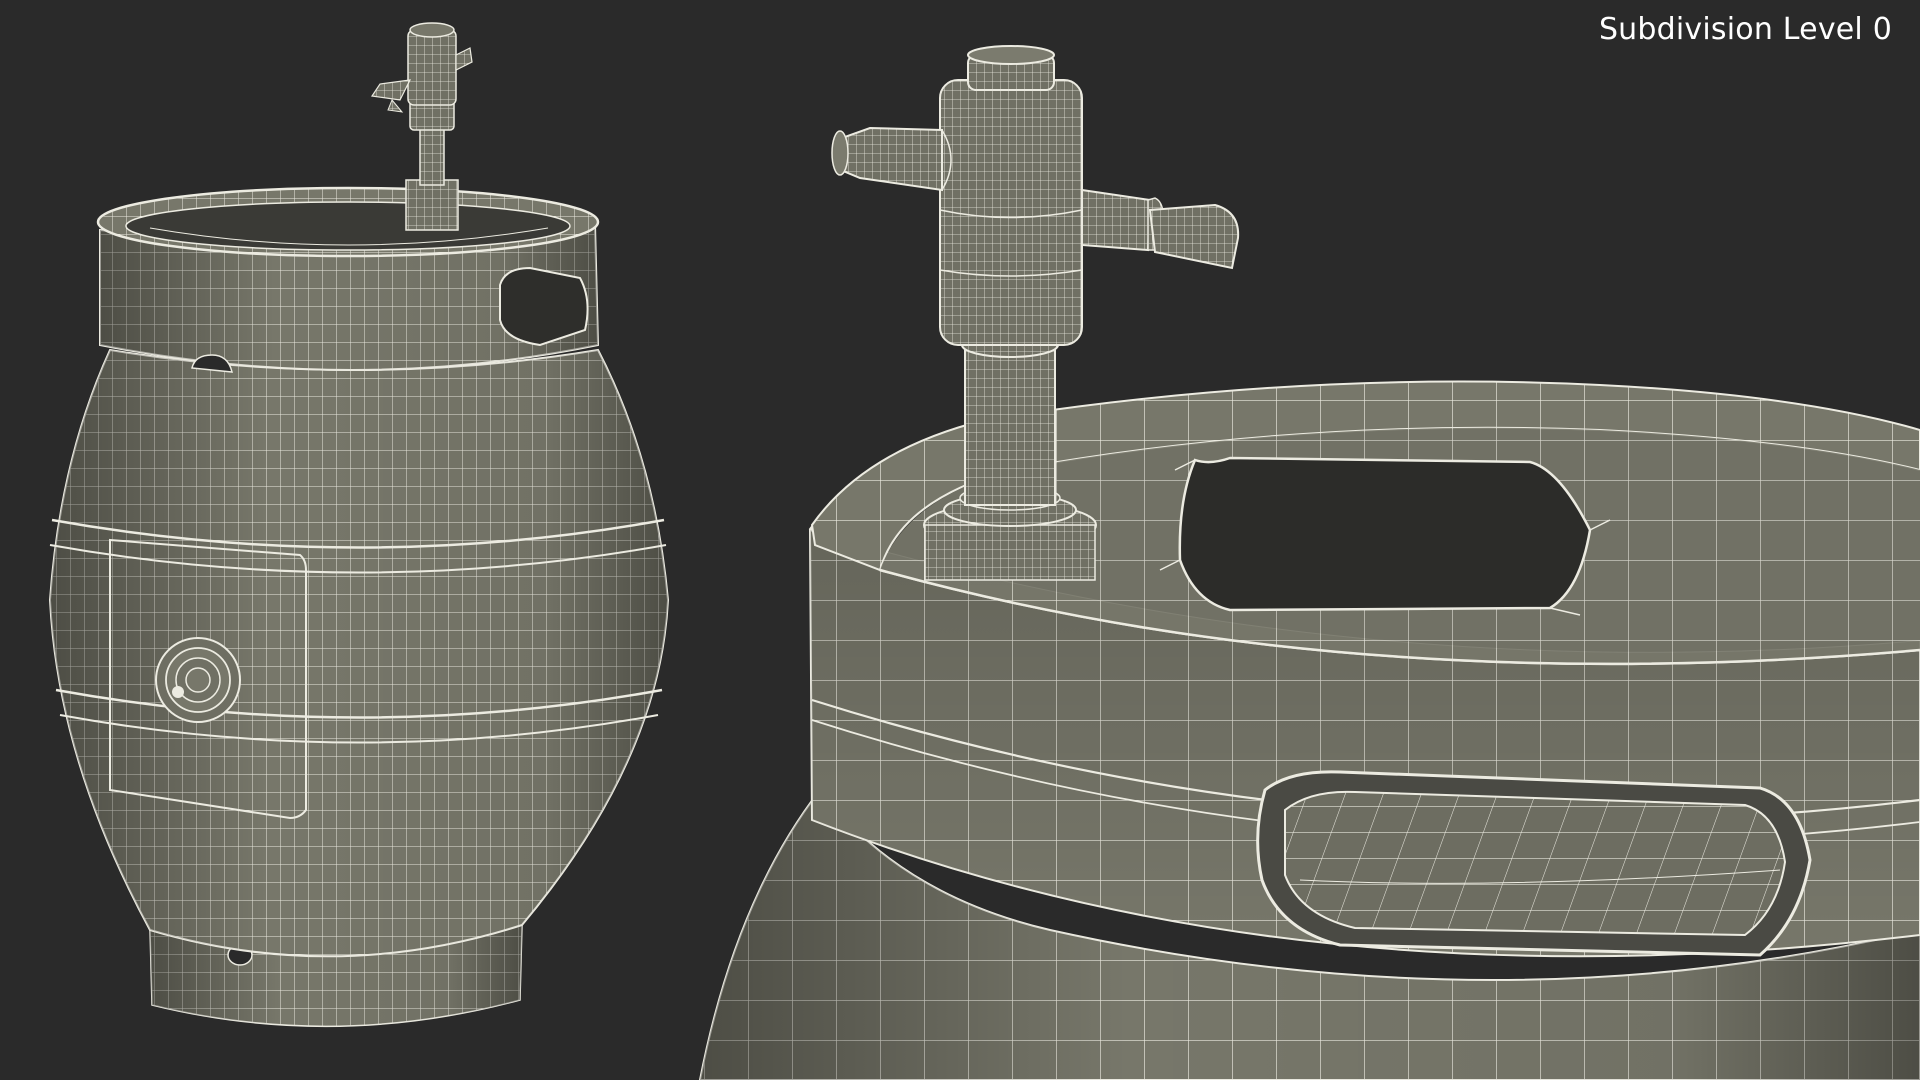  What do you see at coordinates (1534, 863) in the screenshot?
I see `keg-handle-cutout` at bounding box center [1534, 863].